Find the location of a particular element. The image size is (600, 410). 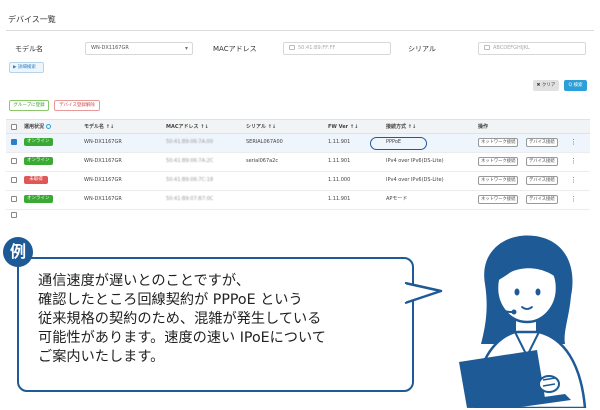

mac-cell: 50:41:B9:06:7A:2C is located at coordinates (190, 161).